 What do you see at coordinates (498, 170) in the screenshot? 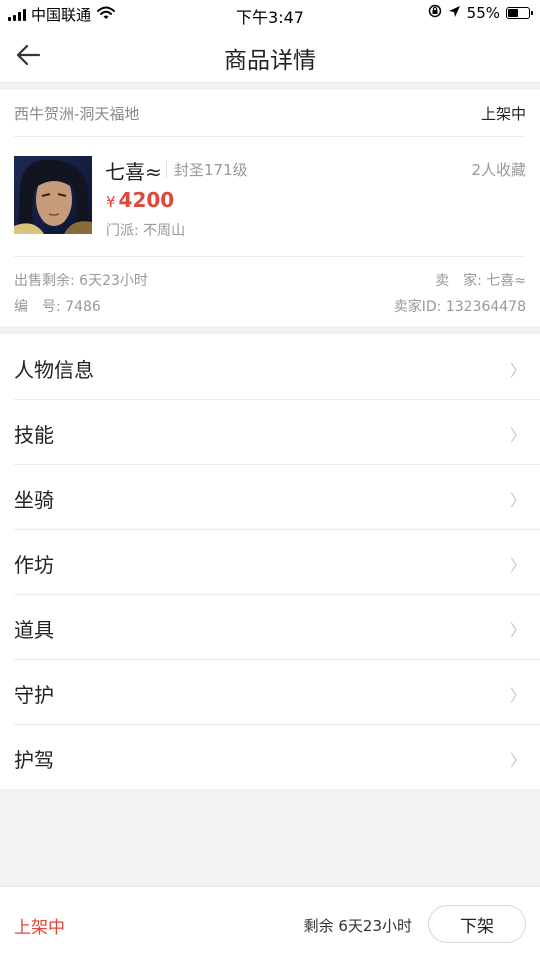
I see `favorites-count: 2人收藏` at bounding box center [498, 170].